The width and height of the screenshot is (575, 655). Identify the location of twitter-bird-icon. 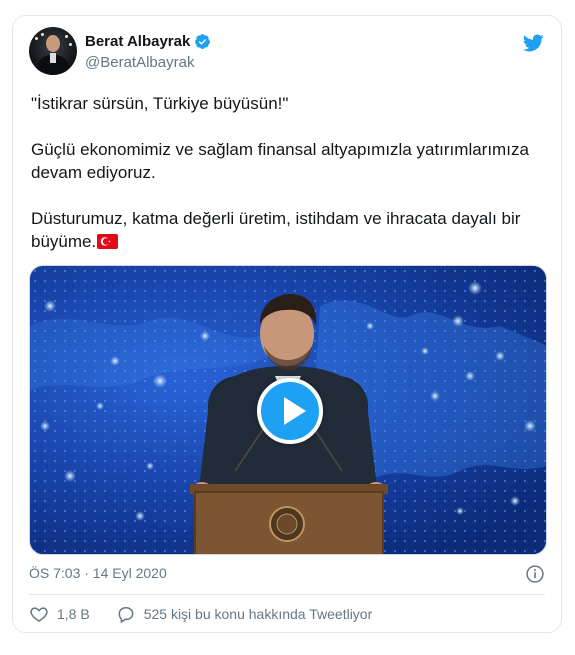
(533, 43).